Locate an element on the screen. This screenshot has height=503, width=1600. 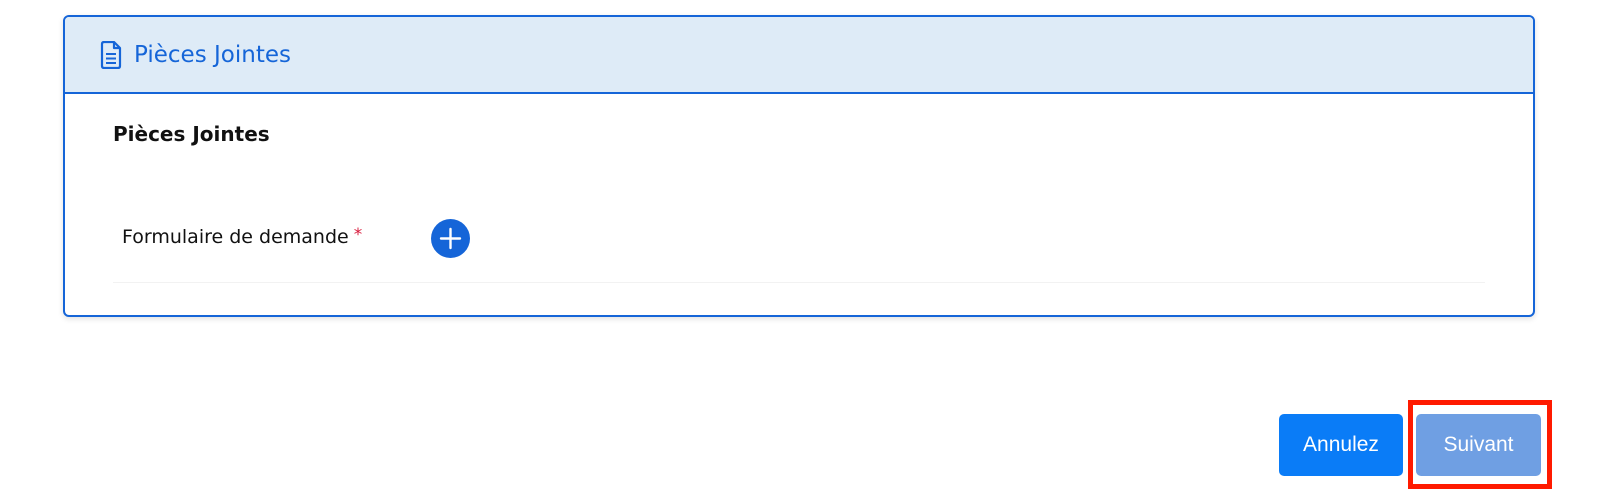
section-title: Pièces Jointes is located at coordinates (191, 134).